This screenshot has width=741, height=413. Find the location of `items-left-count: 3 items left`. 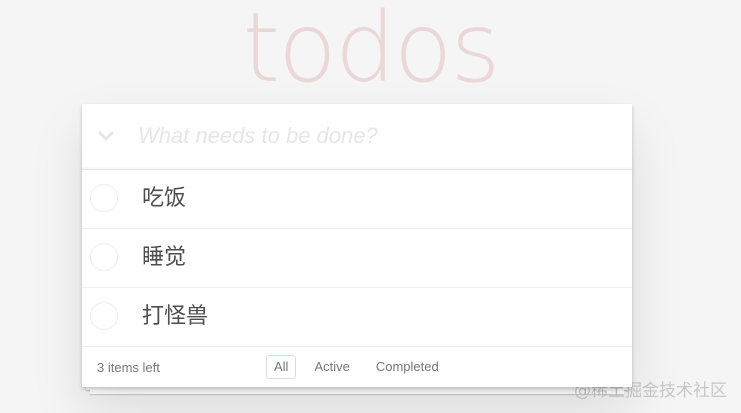

items-left-count: 3 items left is located at coordinates (128, 367).